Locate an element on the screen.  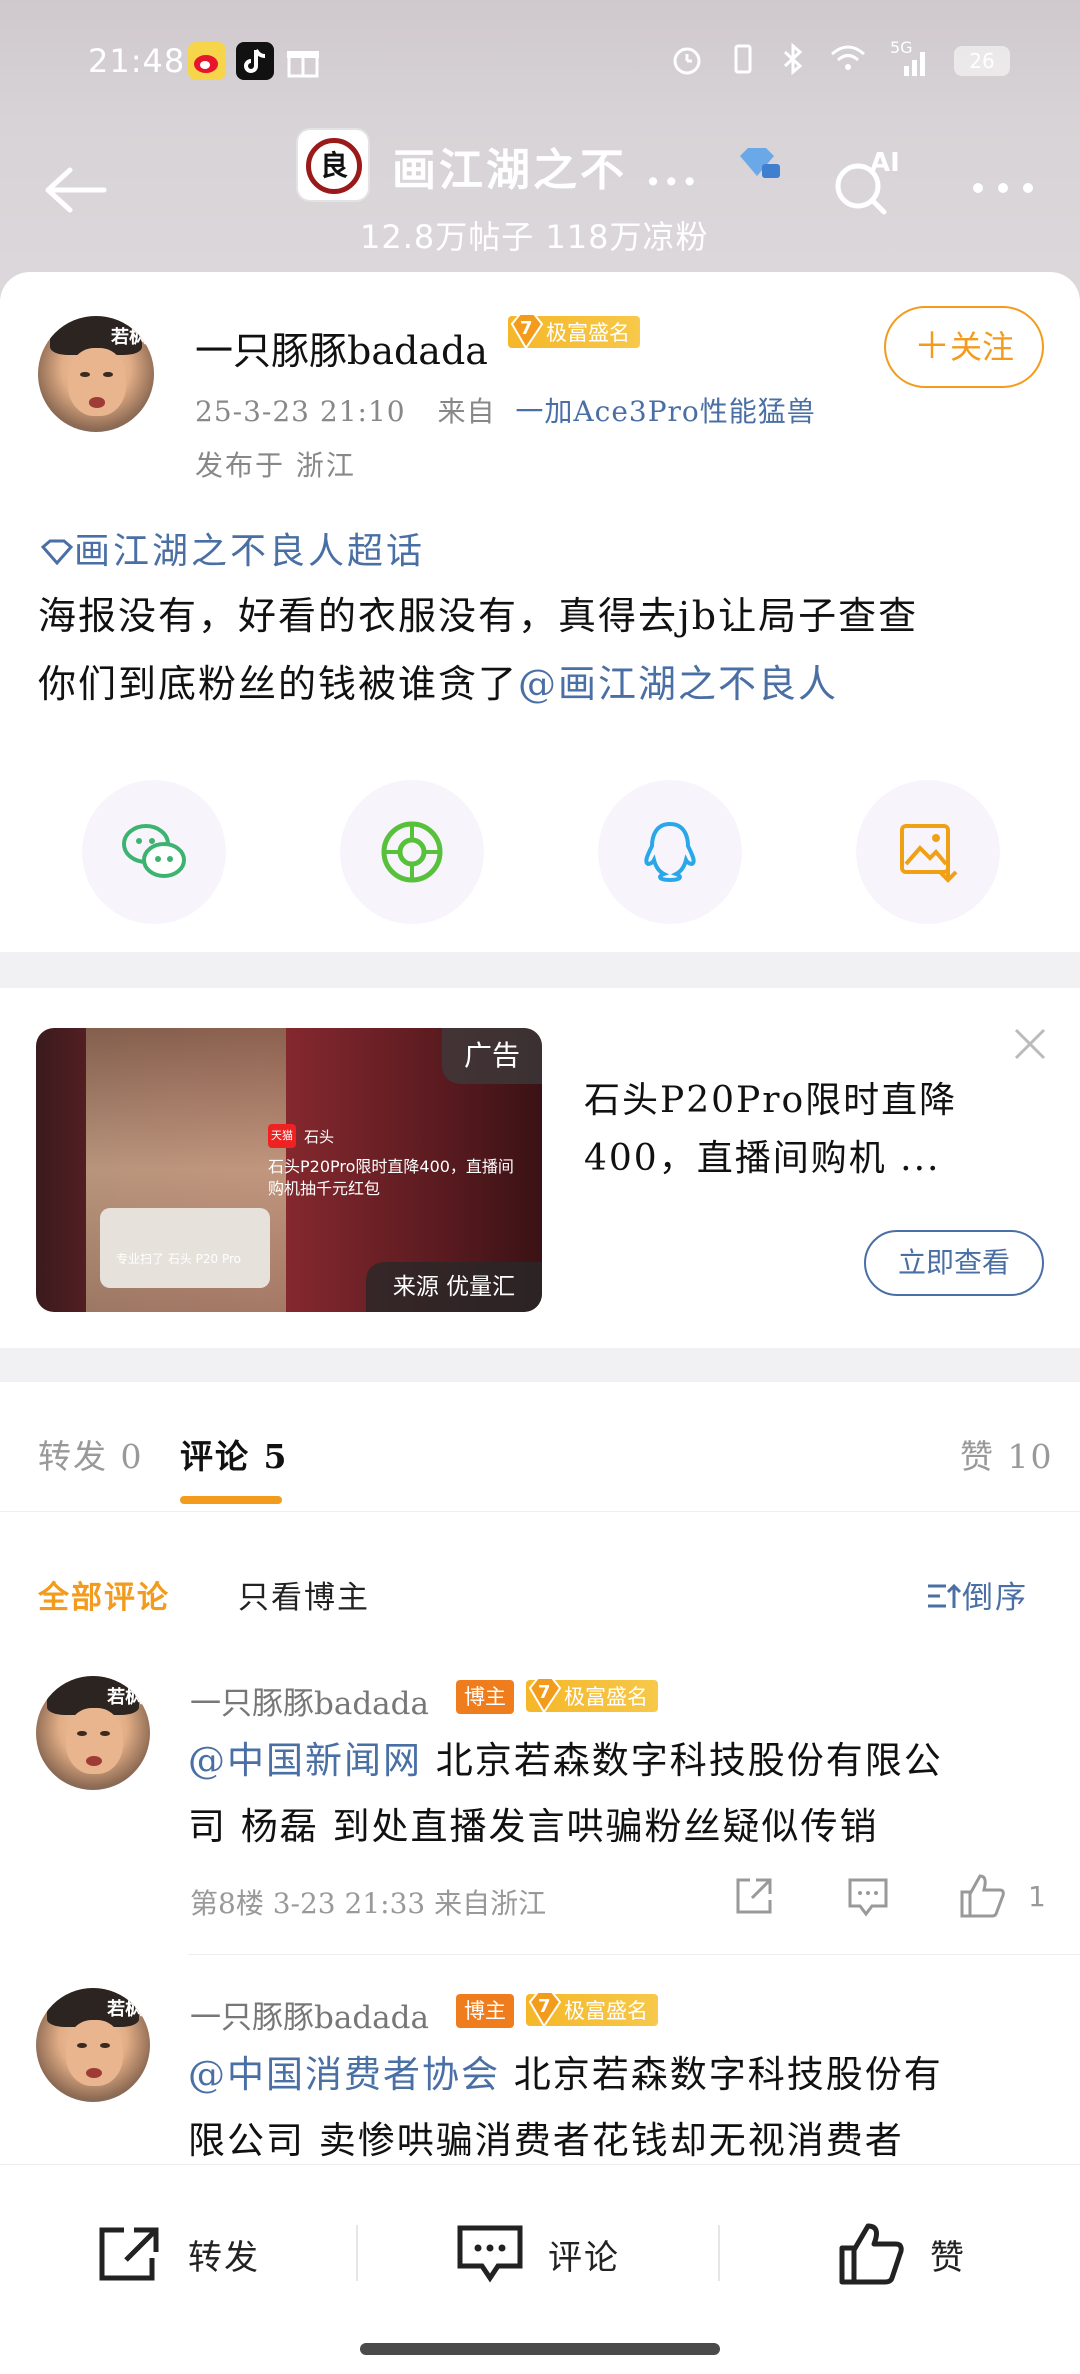
alarm-icon is located at coordinates (687, 61).